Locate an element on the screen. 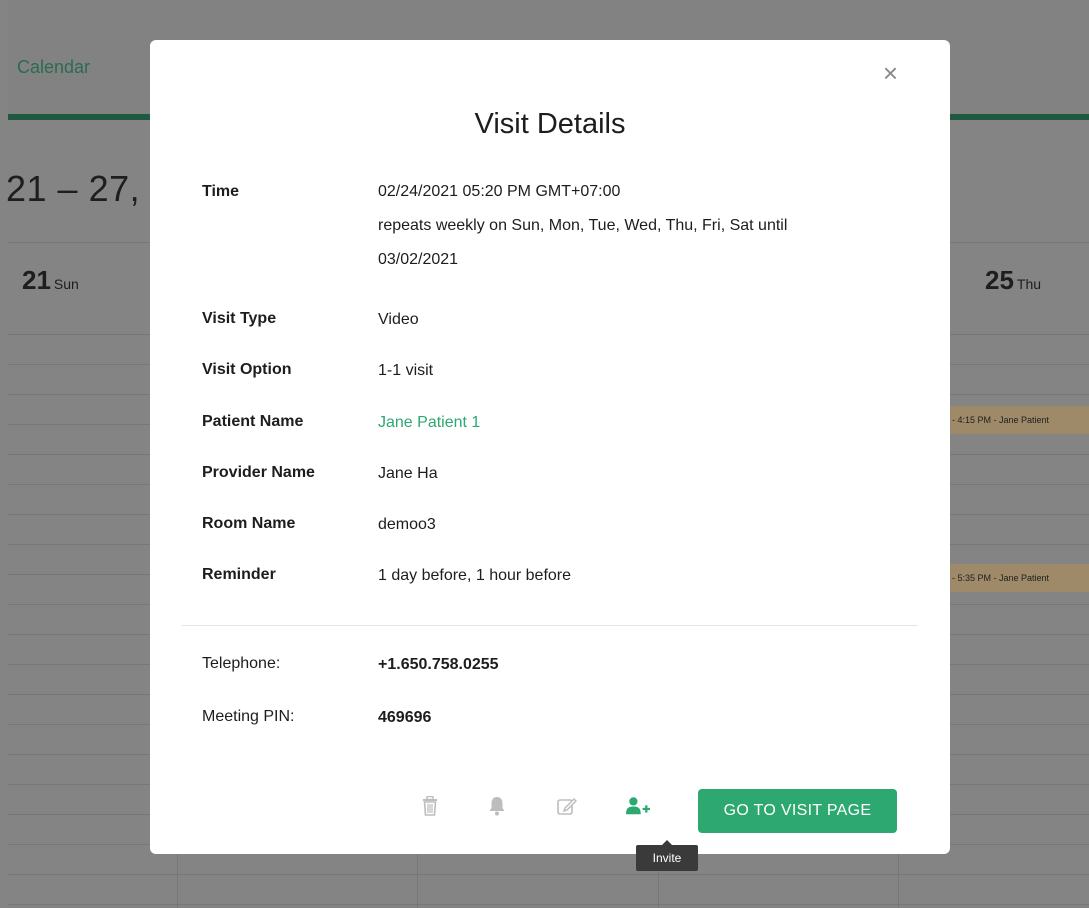  pin-value: 469696 is located at coordinates (405, 717).